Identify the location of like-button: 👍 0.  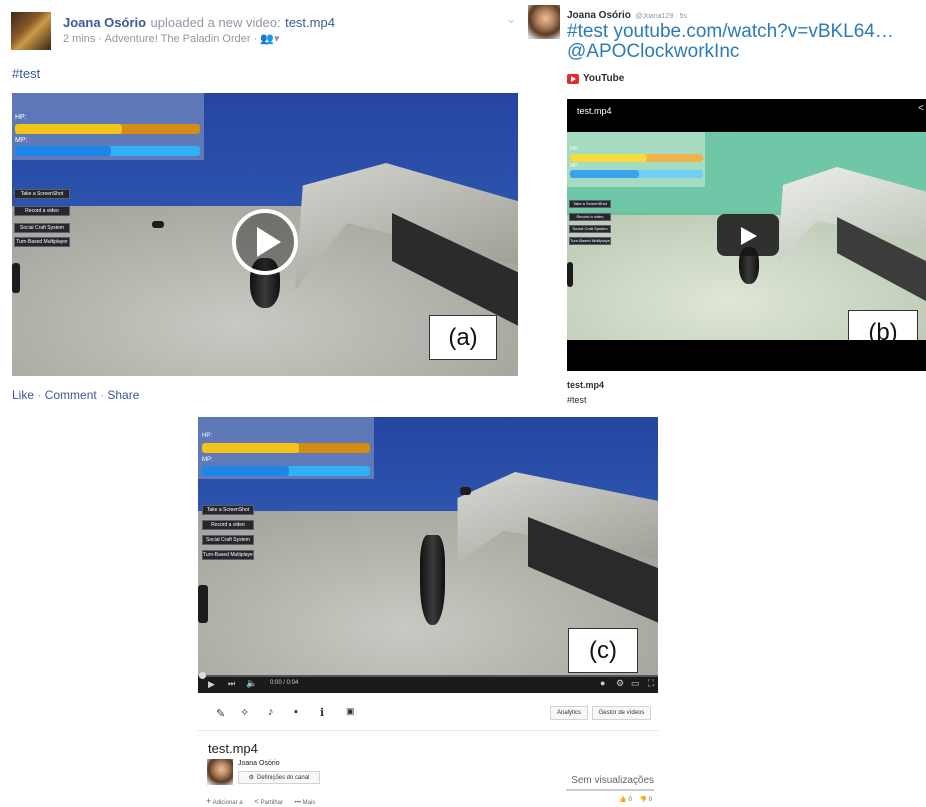
(625, 800).